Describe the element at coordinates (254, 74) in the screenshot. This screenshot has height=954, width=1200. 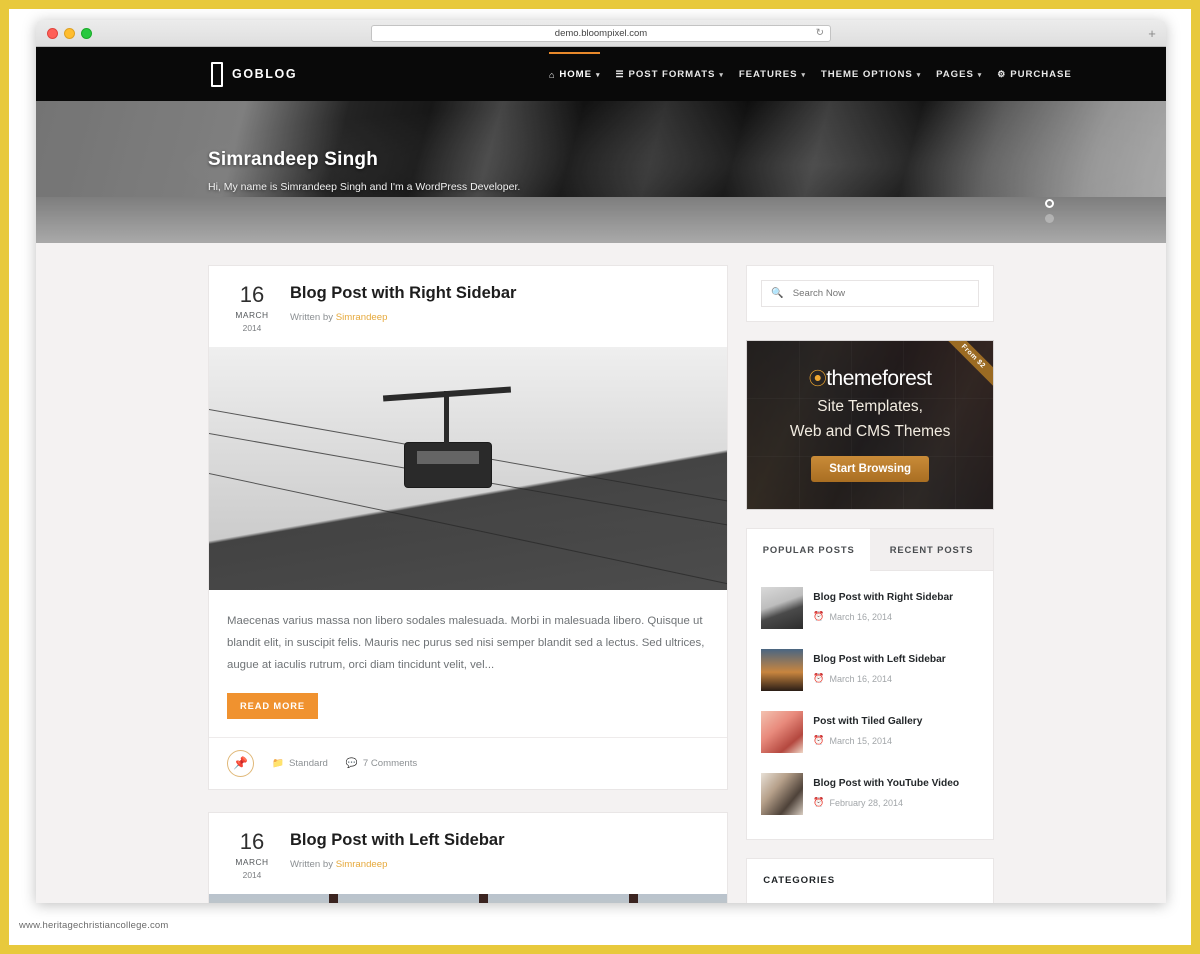
I see `site-logo: GOBLOG` at that location.